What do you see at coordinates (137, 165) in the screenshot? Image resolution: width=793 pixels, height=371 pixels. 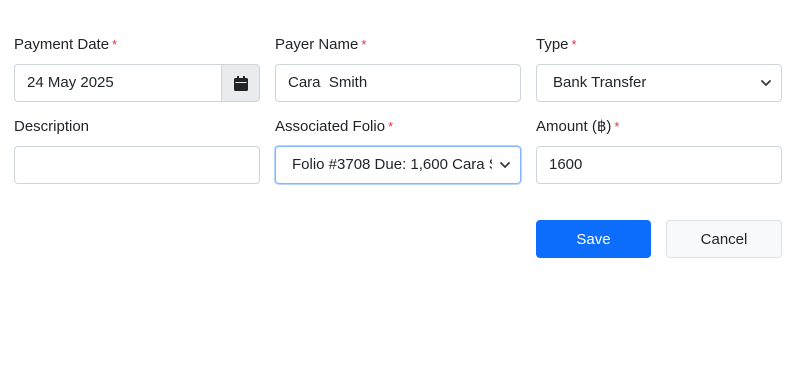 I see `description-input` at bounding box center [137, 165].